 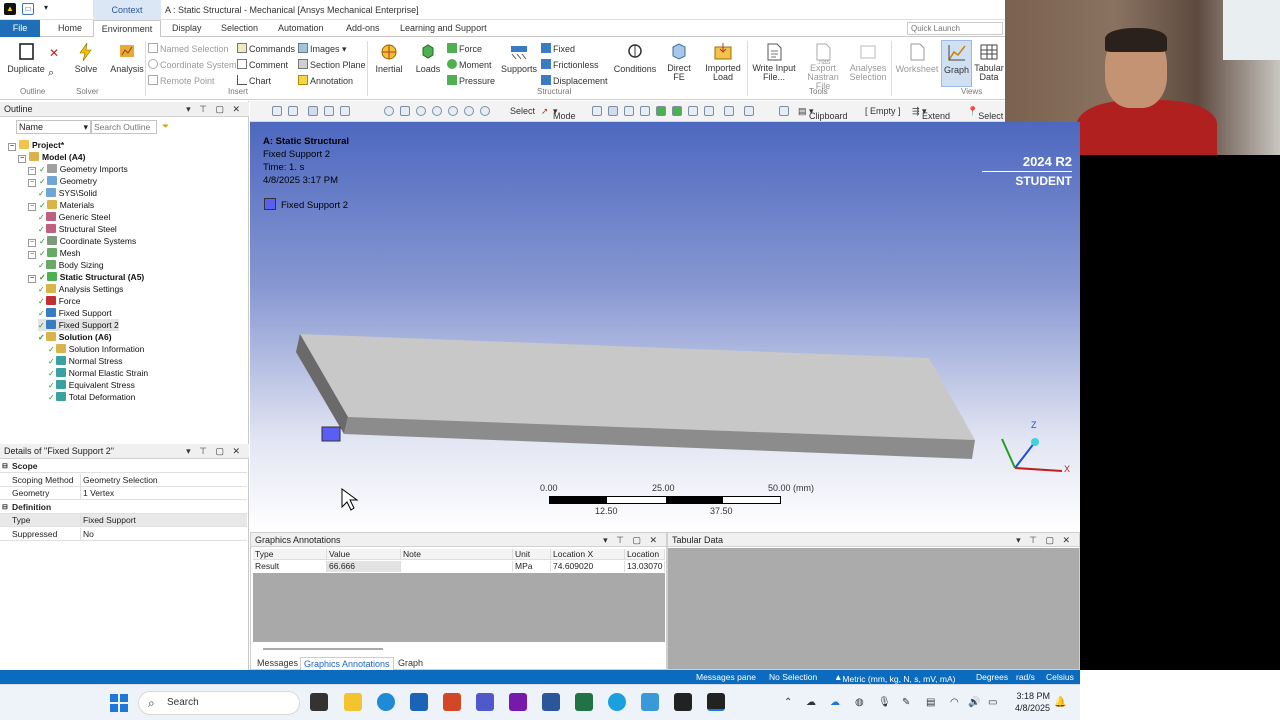 I want to click on battery-icon: ▭, so click(x=992, y=702).